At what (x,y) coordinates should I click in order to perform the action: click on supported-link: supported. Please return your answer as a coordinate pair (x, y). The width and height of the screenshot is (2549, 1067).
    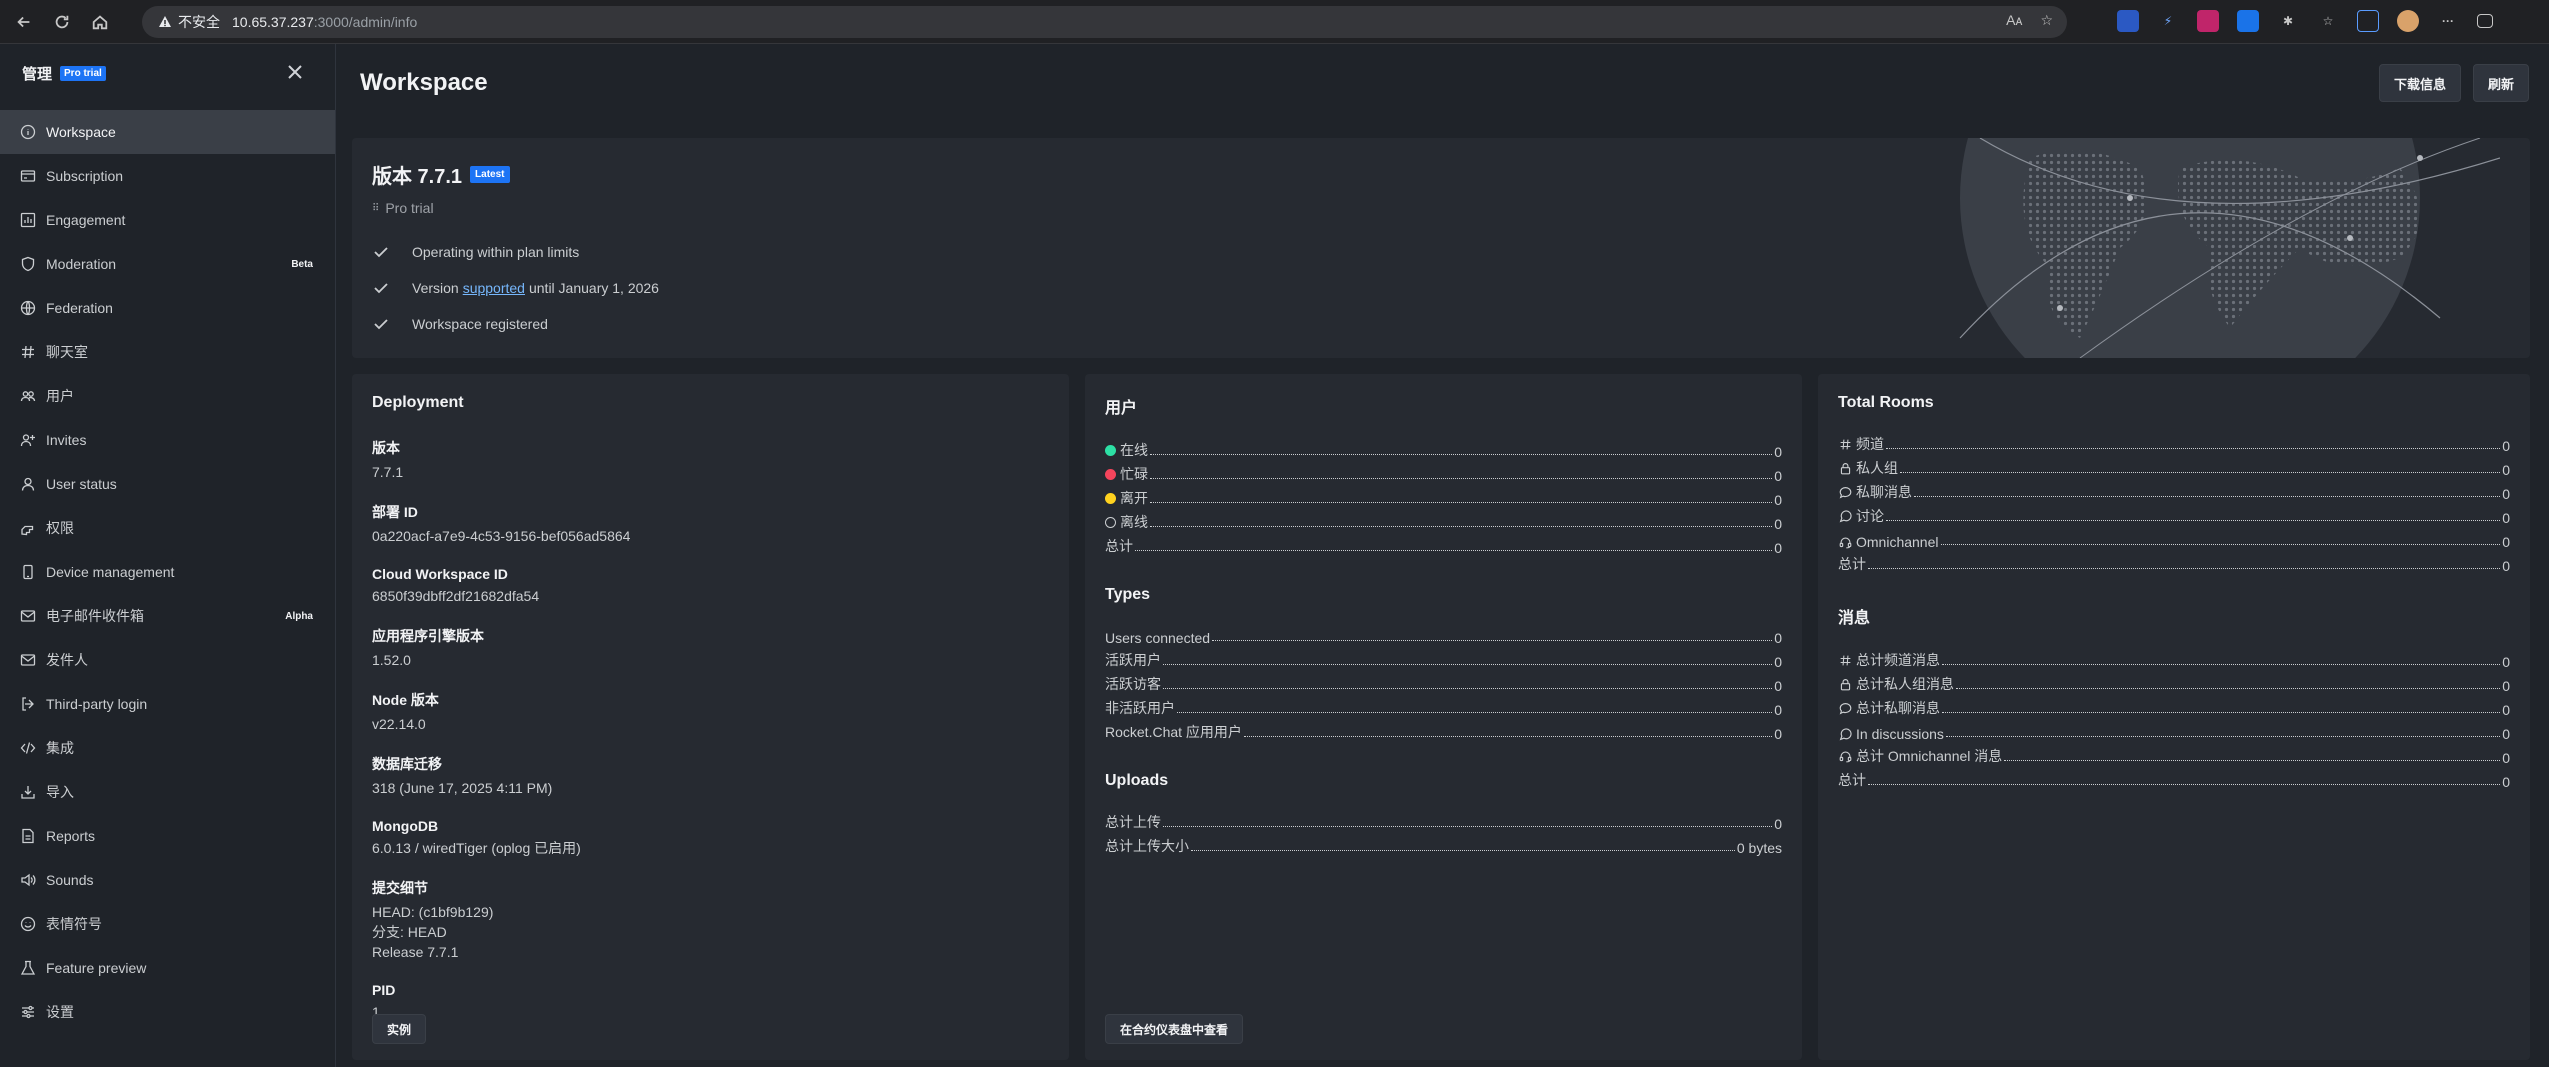
    Looking at the image, I should click on (494, 288).